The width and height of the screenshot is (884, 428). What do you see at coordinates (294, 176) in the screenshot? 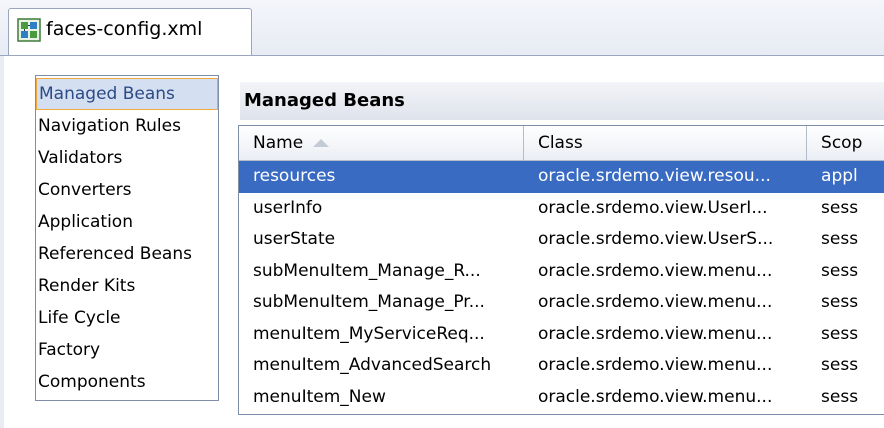
I see `cell-name: resources` at bounding box center [294, 176].